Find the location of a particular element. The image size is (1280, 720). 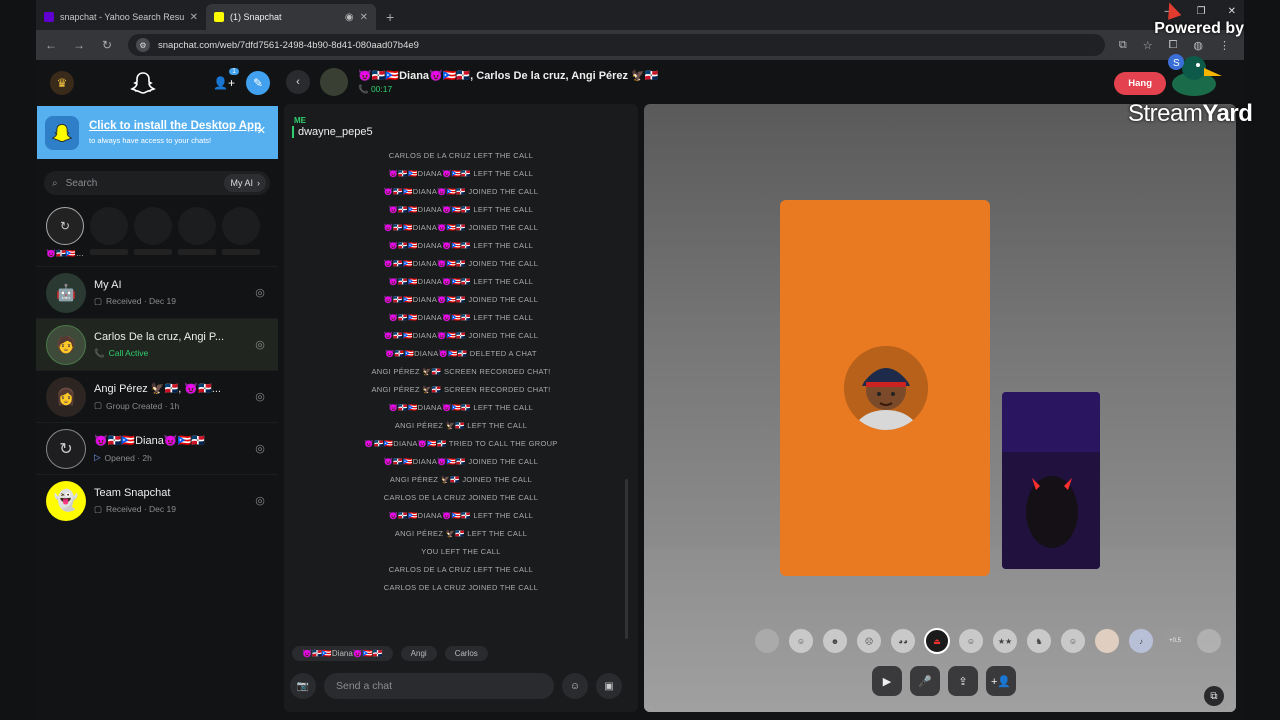

participant-tile-video is located at coordinates (1051, 480).